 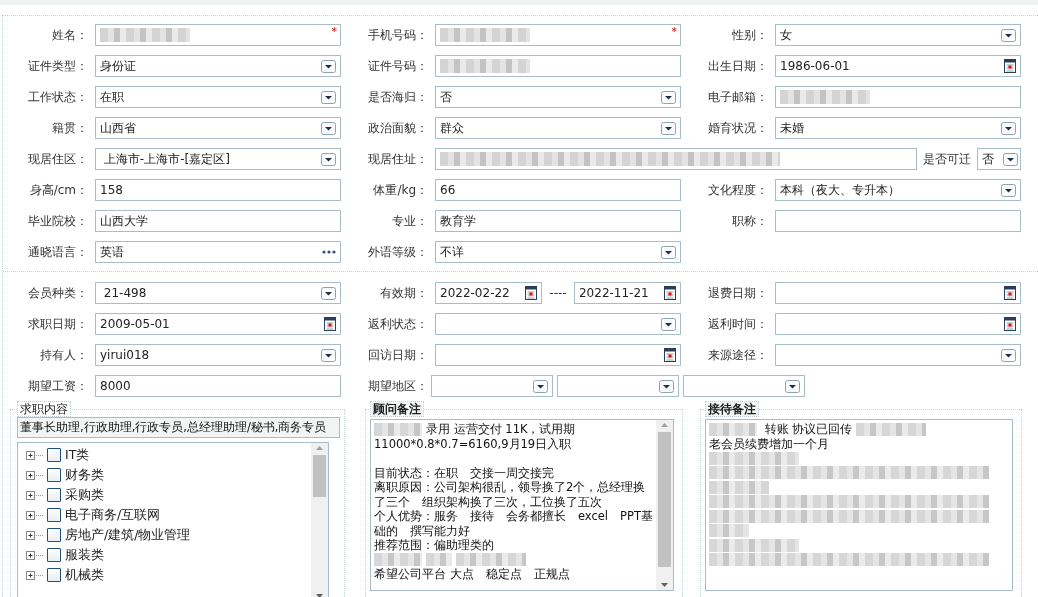 I want to click on field-label: 职称：, so click(x=750, y=221).